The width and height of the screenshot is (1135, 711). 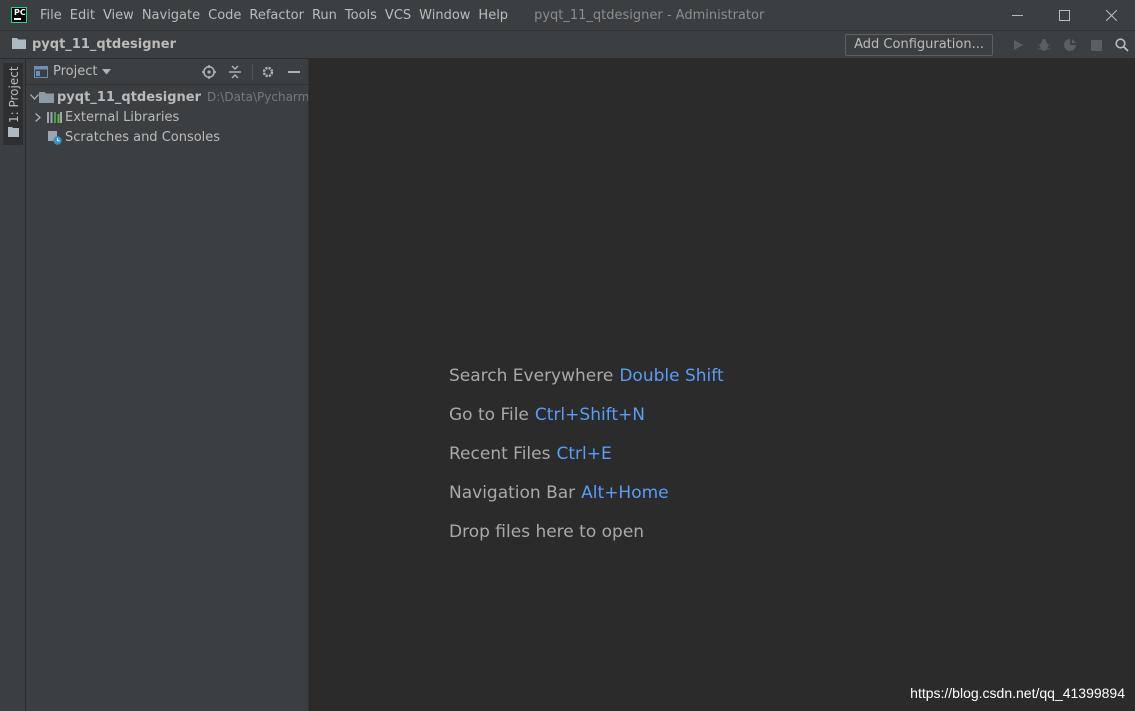 I want to click on hint-label: Drop files here to open, so click(x=547, y=532).